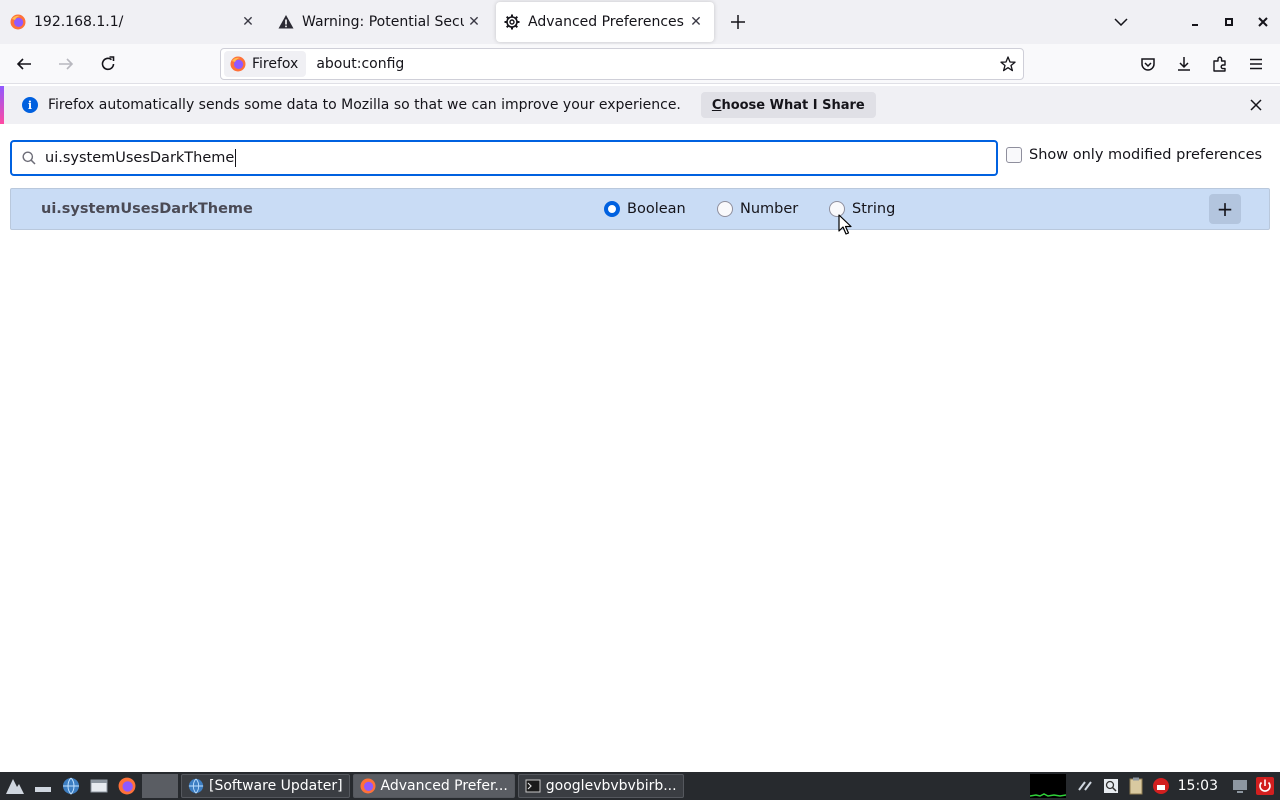 The image size is (1280, 800). I want to click on new-tab-button, so click(738, 22).